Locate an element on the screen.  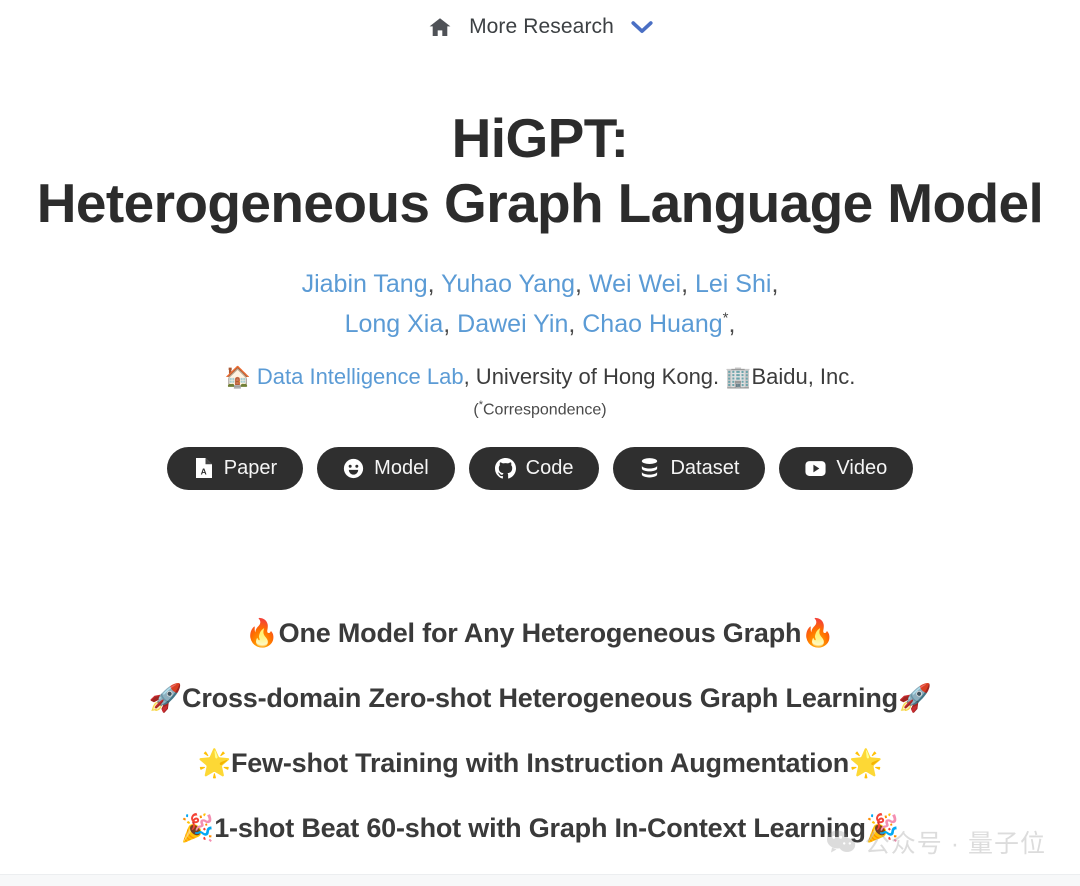
paper-button-label: Paper is located at coordinates (250, 468).